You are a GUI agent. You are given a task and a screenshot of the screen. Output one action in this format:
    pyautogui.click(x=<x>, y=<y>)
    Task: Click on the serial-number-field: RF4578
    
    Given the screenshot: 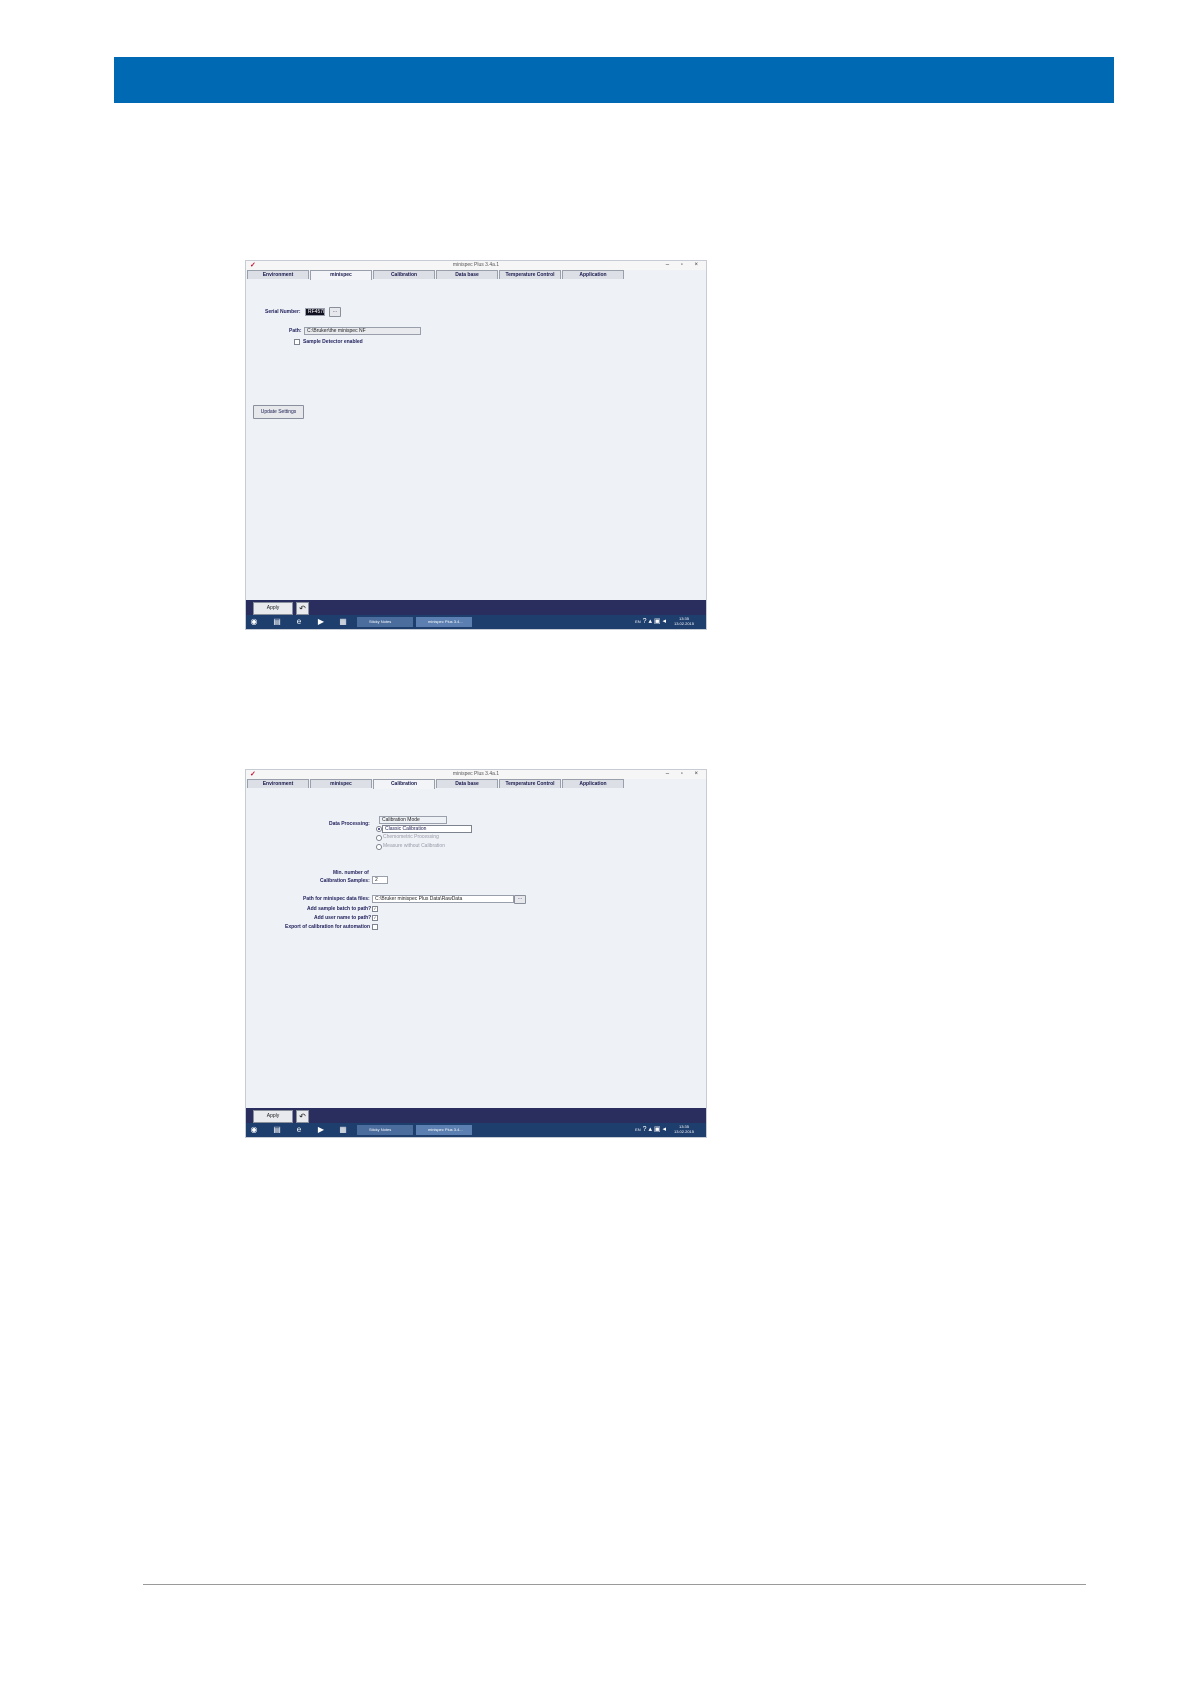 What is the action you would take?
    pyautogui.click(x=315, y=312)
    